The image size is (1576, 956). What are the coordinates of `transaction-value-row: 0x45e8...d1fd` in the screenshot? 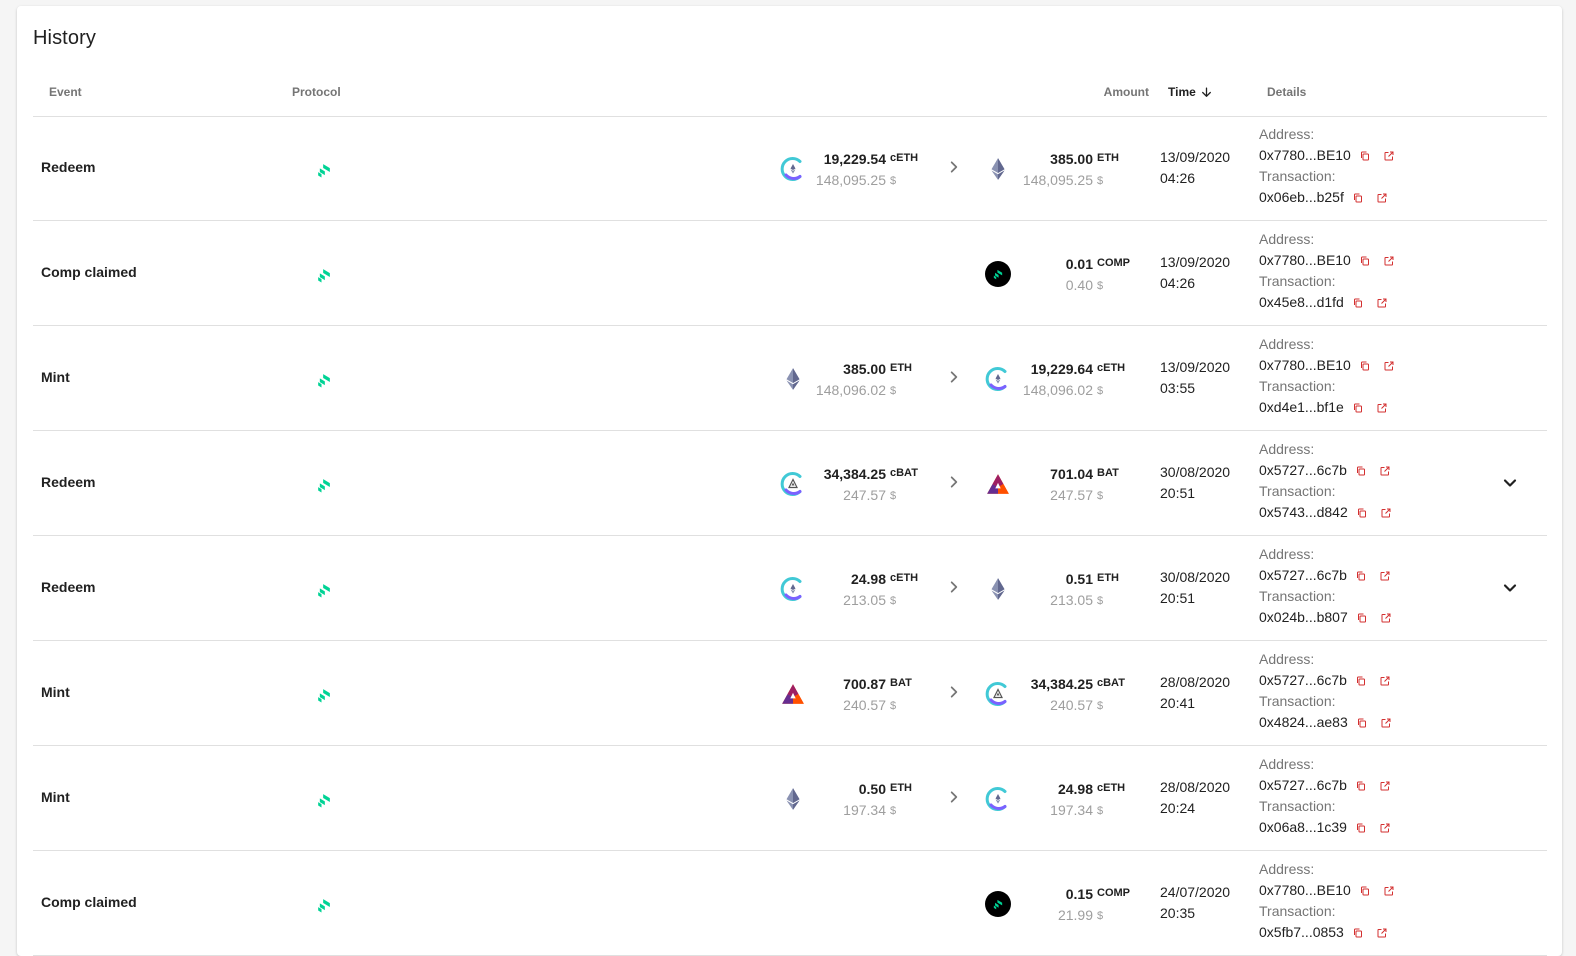 It's located at (1329, 302).